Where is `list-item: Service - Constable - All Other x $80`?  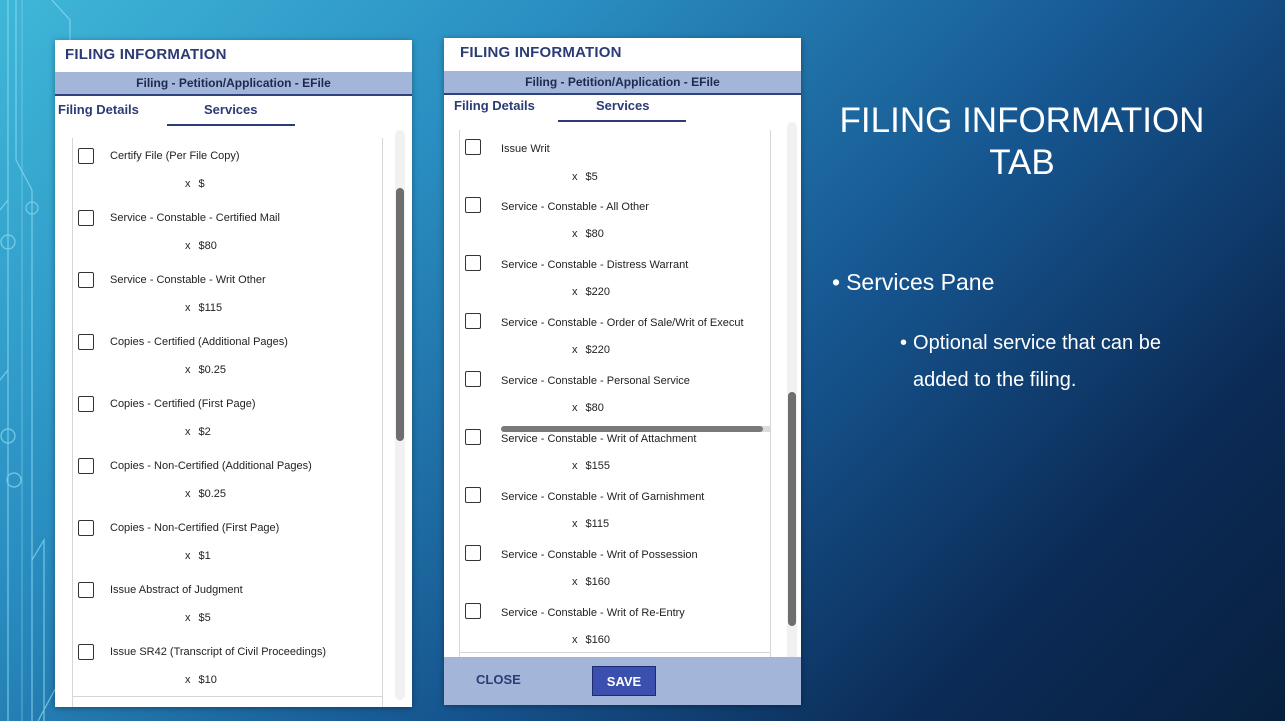
list-item: Service - Constable - All Other x $80 is located at coordinates (615, 217).